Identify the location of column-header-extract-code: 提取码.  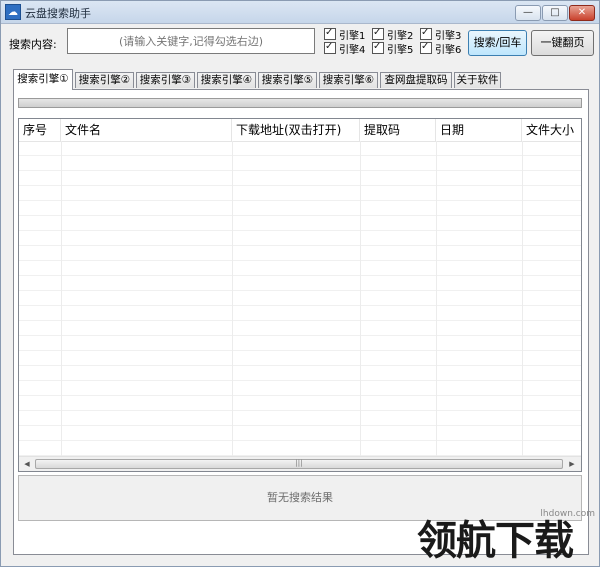
(398, 130).